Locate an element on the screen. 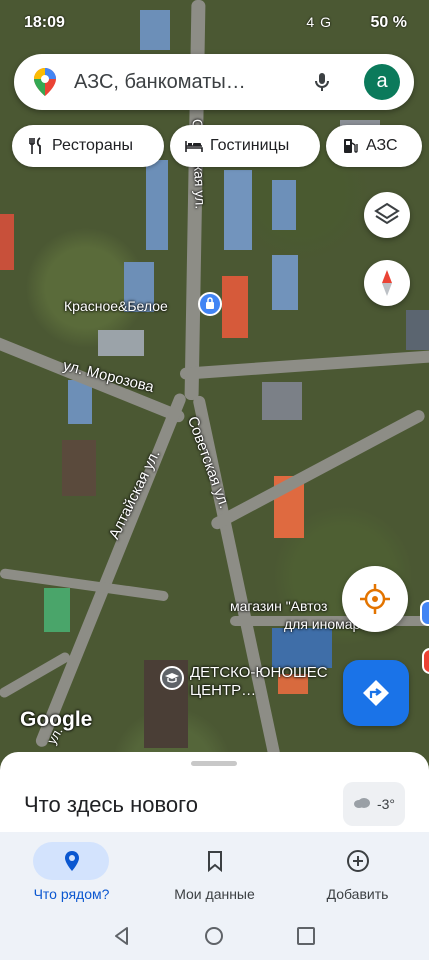 Image resolution: width=429 pixels, height=960 pixels. nav-explore: Что рядом? is located at coordinates (71, 872).